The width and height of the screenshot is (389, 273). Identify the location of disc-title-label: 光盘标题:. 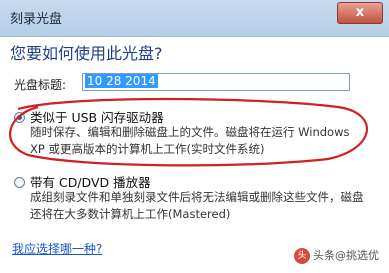
(40, 85).